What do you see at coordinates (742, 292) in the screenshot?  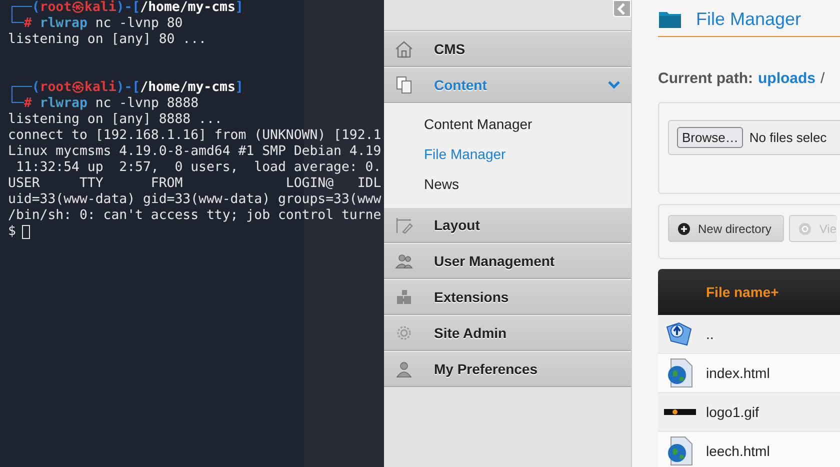 I see `column-header: File name+` at bounding box center [742, 292].